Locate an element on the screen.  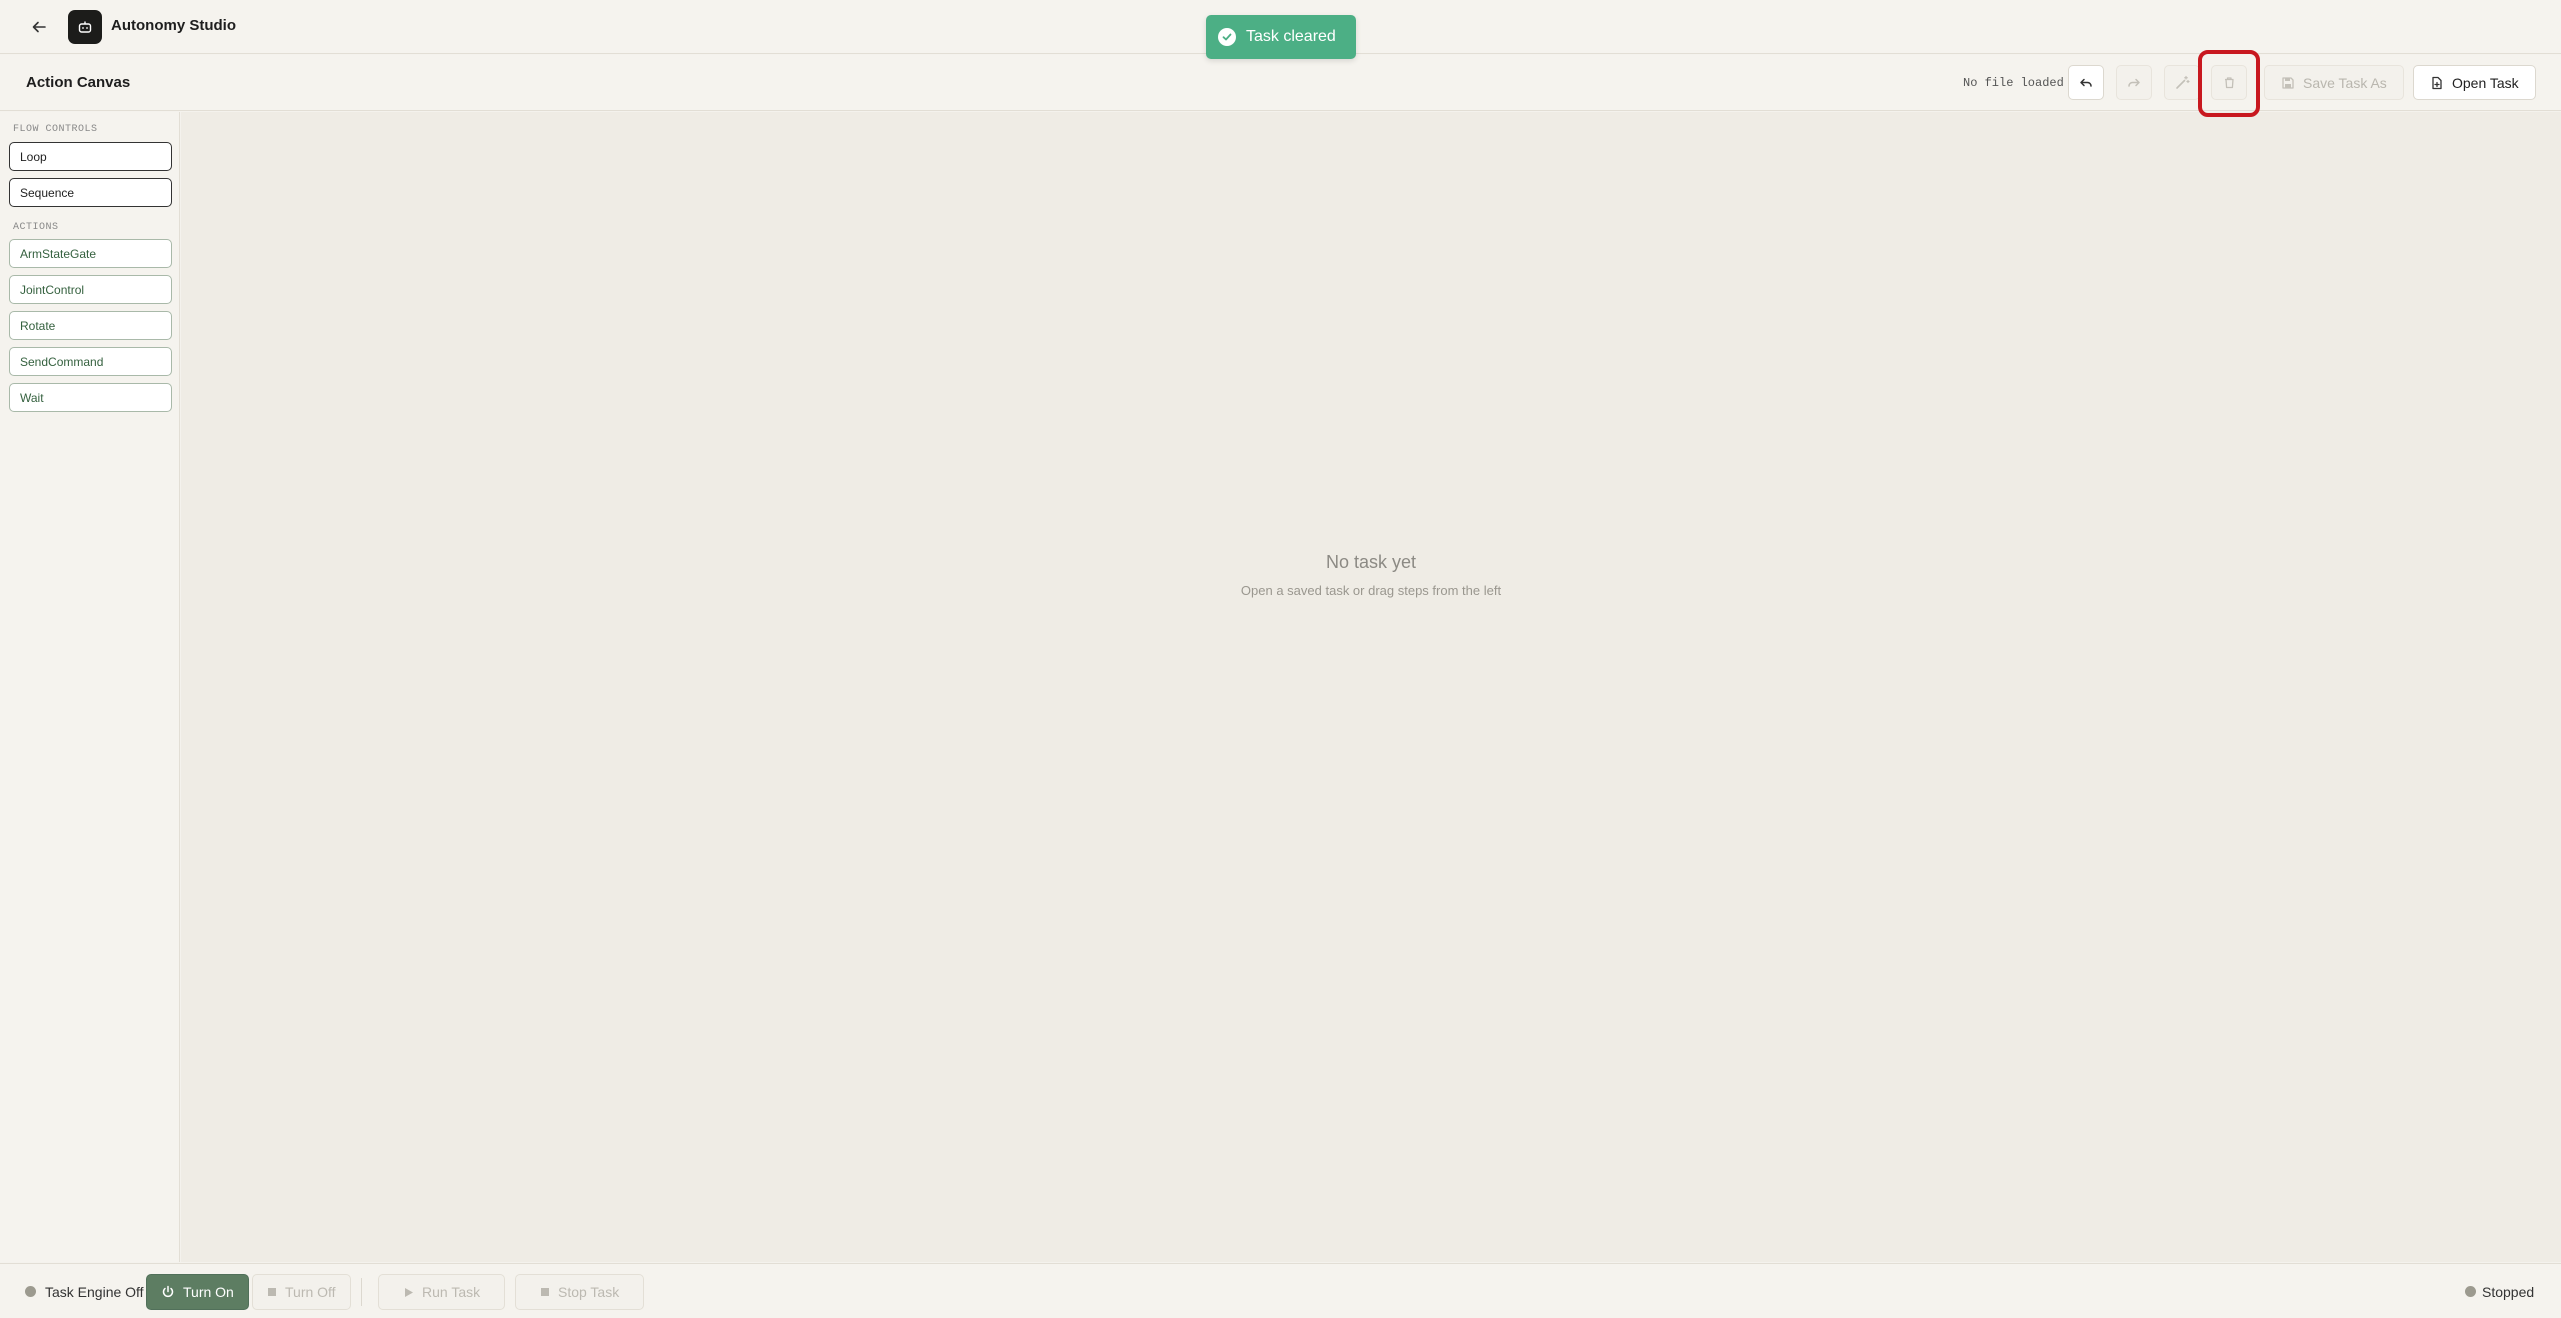
magic-wand-icon is located at coordinates (2182, 82).